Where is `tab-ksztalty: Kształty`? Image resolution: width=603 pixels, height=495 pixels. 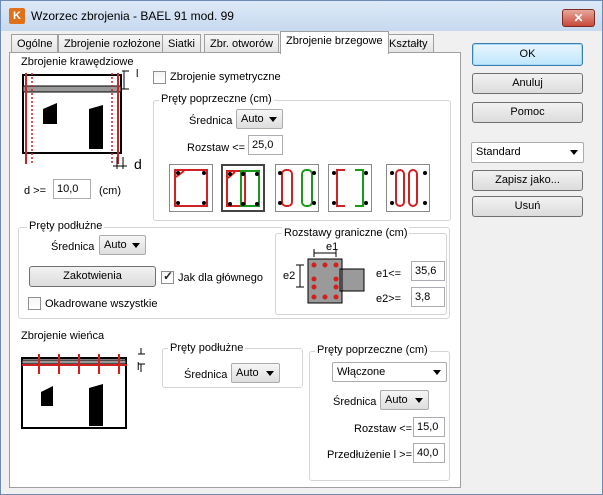 tab-ksztalty: Kształty is located at coordinates (408, 43).